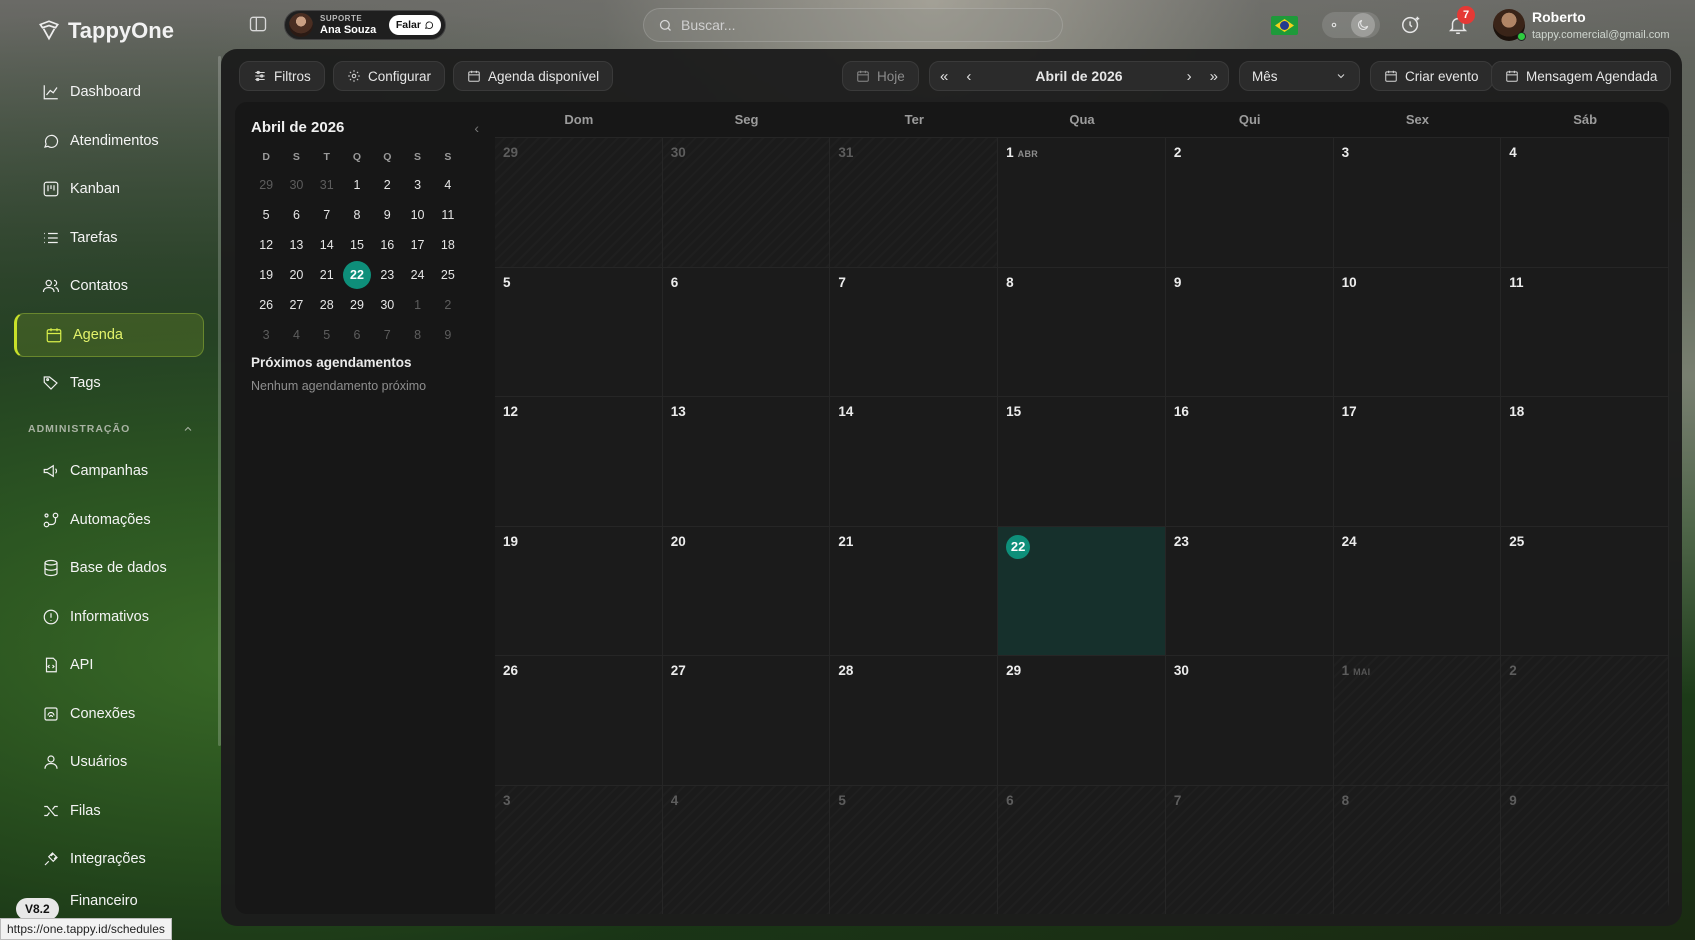 The image size is (1695, 940). What do you see at coordinates (1284, 25) in the screenshot?
I see `language-flag-brazil` at bounding box center [1284, 25].